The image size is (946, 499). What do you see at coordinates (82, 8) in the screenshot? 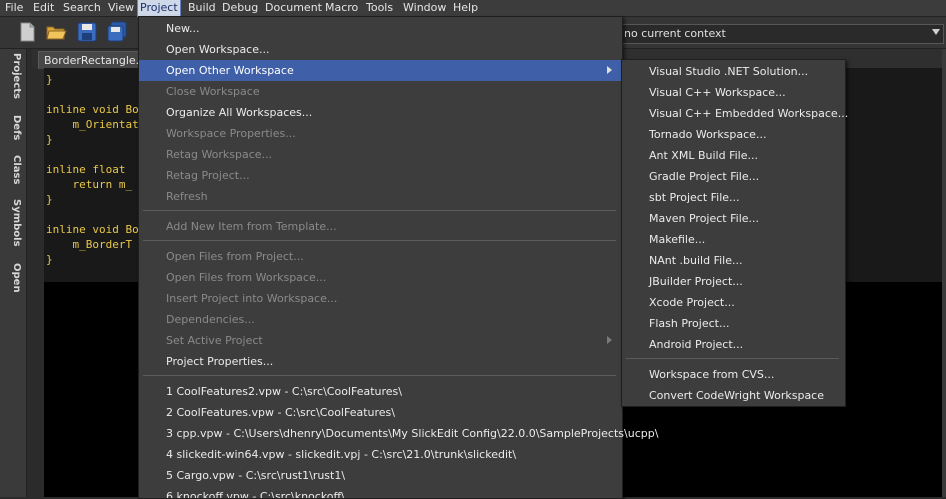
I see `menu-search: Search` at bounding box center [82, 8].